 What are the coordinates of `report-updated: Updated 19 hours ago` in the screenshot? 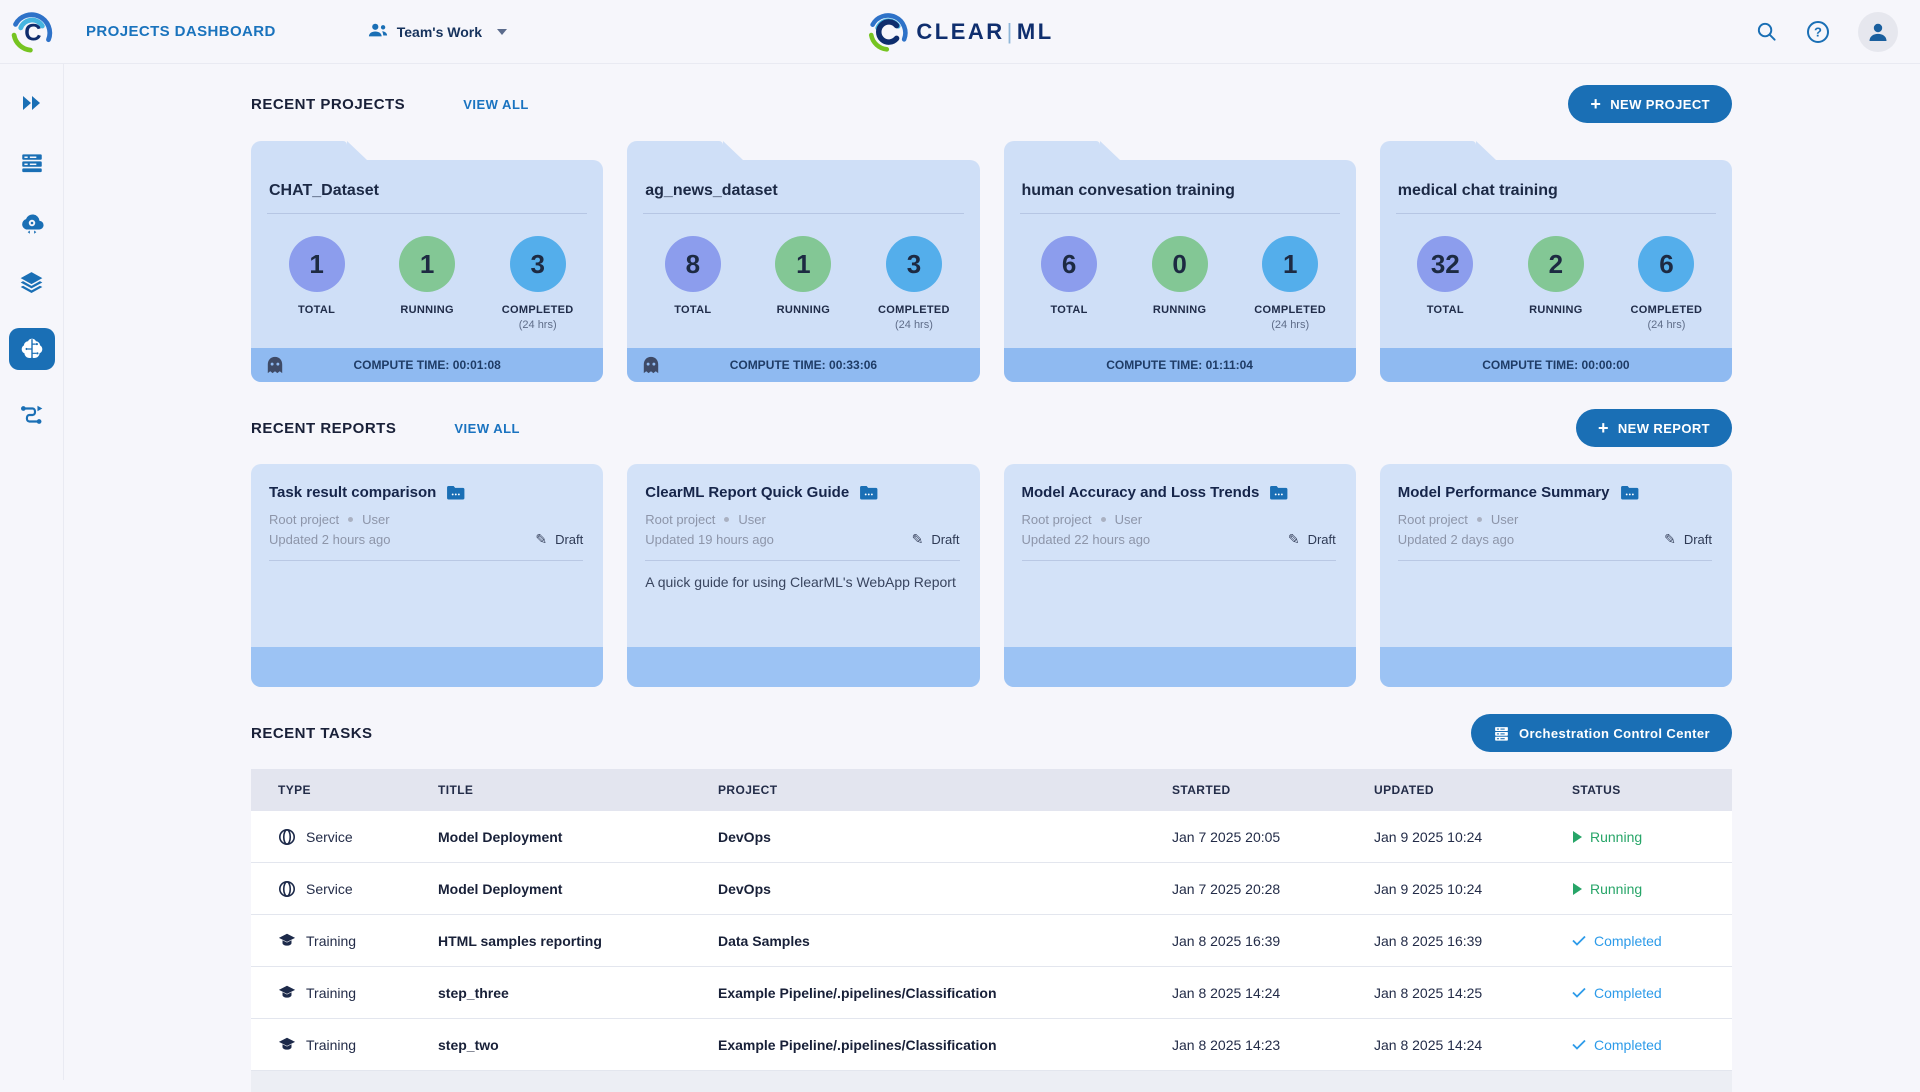 It's located at (709, 539).